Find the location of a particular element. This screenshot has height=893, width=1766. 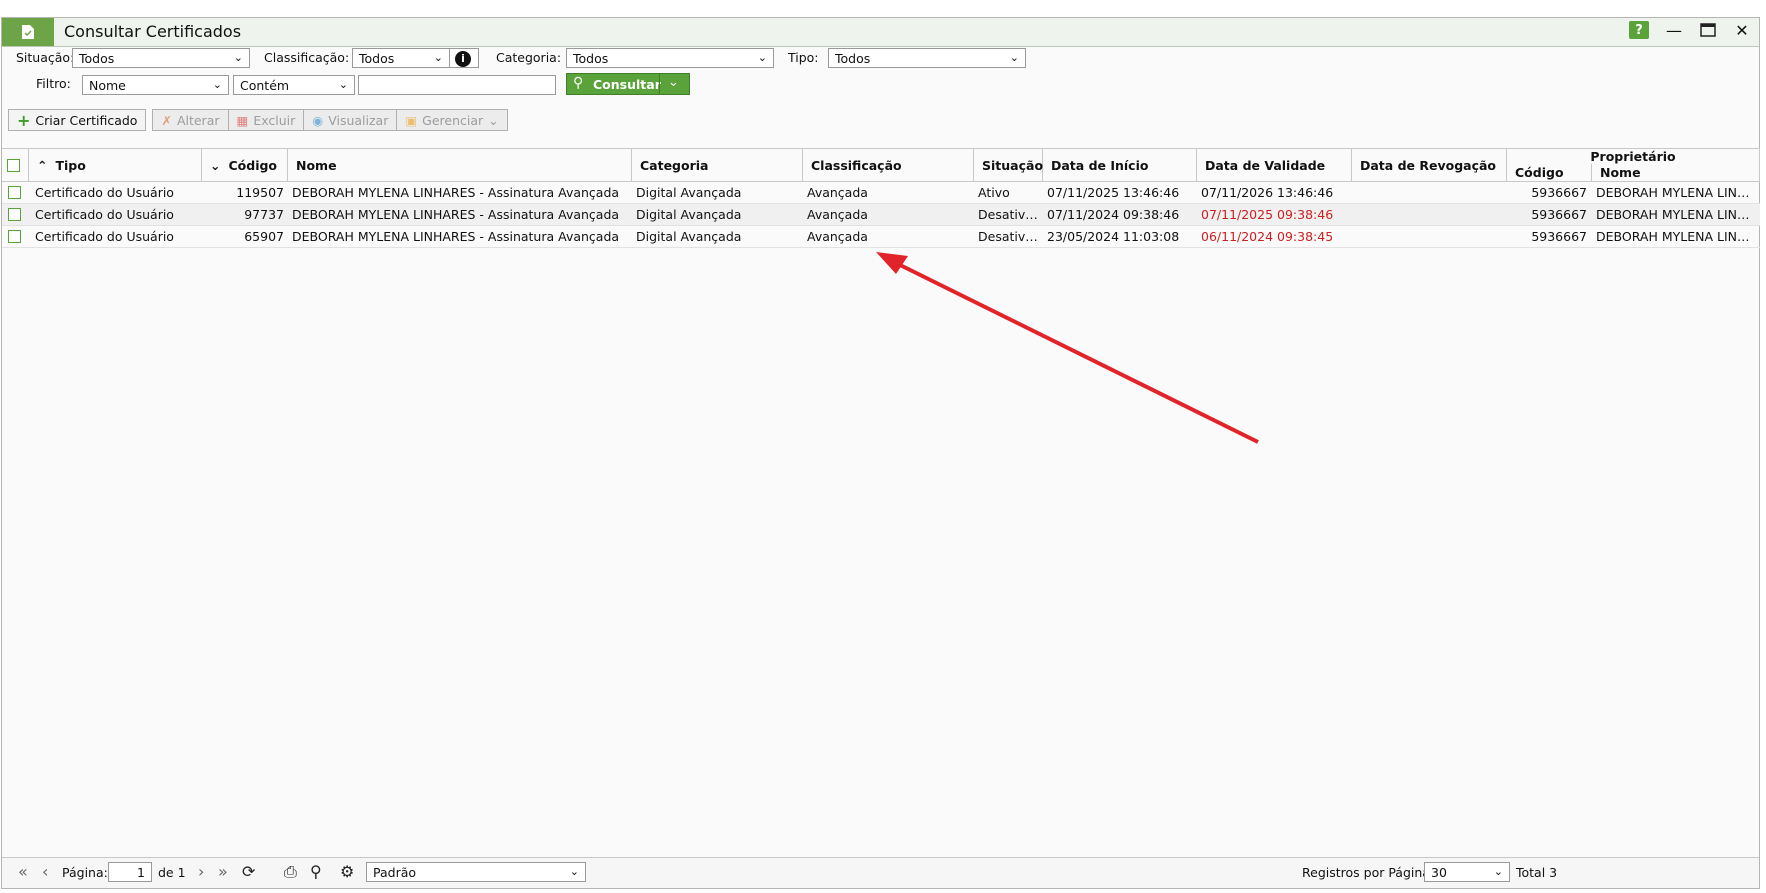

header-data-validade: Data de Validade is located at coordinates (1274, 165).